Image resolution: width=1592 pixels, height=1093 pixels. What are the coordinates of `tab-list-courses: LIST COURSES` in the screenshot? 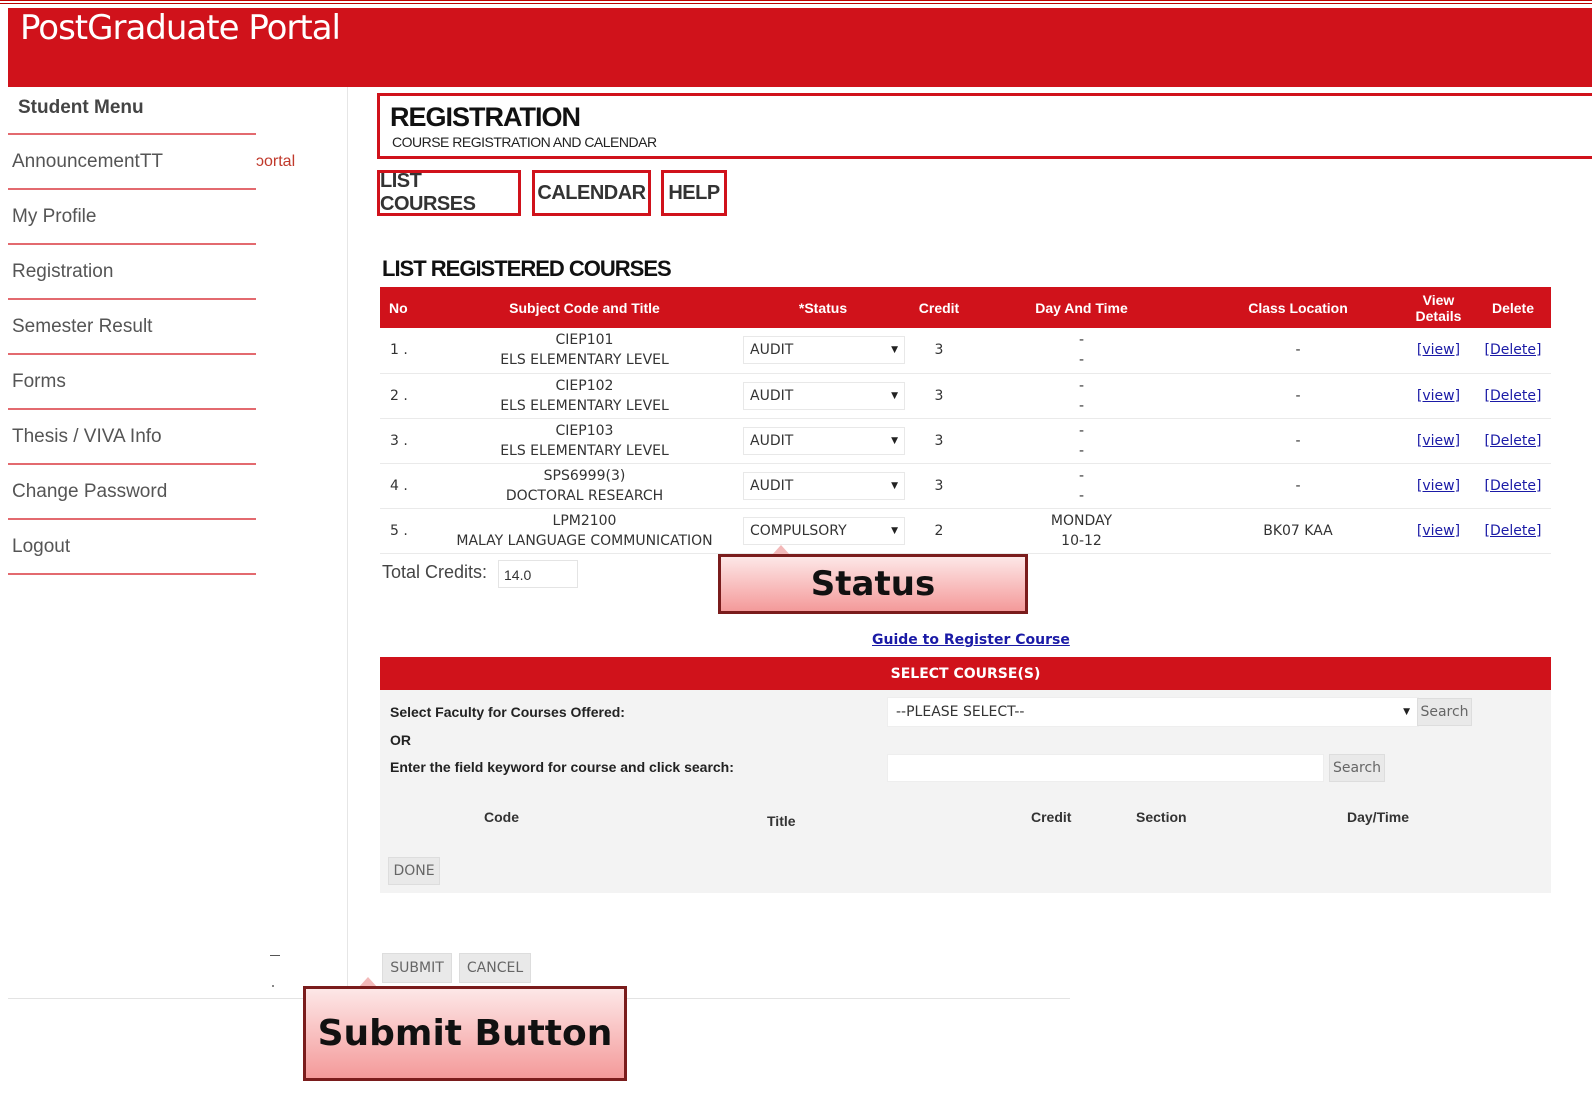 It's located at (449, 193).